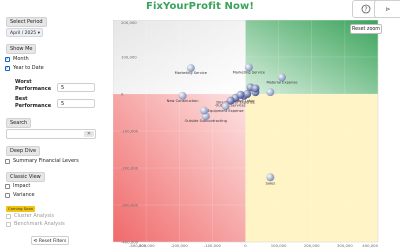  What do you see at coordinates (345, 245) in the screenshot?
I see `x-tick-label: 300,000` at bounding box center [345, 245].